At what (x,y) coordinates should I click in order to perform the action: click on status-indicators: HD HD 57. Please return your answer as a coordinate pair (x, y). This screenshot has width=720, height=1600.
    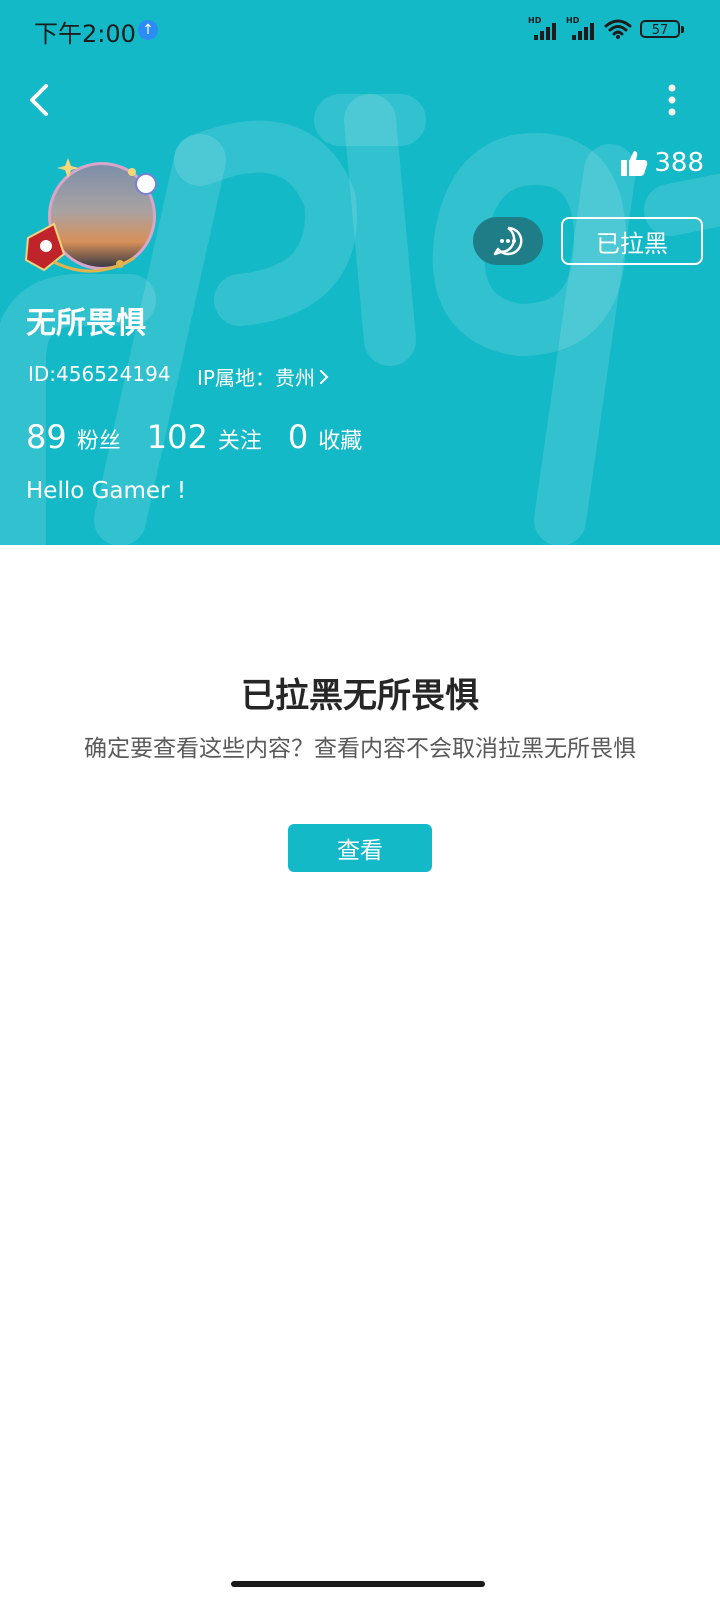
    Looking at the image, I should click on (606, 29).